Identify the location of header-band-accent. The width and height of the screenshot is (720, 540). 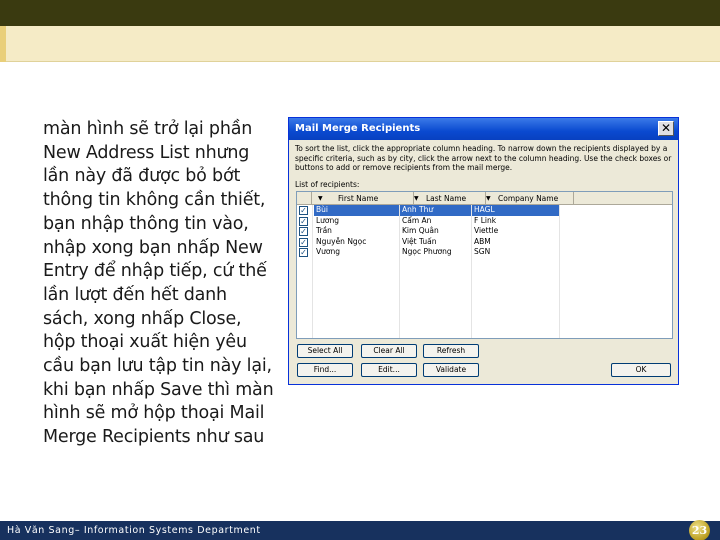
(3, 44).